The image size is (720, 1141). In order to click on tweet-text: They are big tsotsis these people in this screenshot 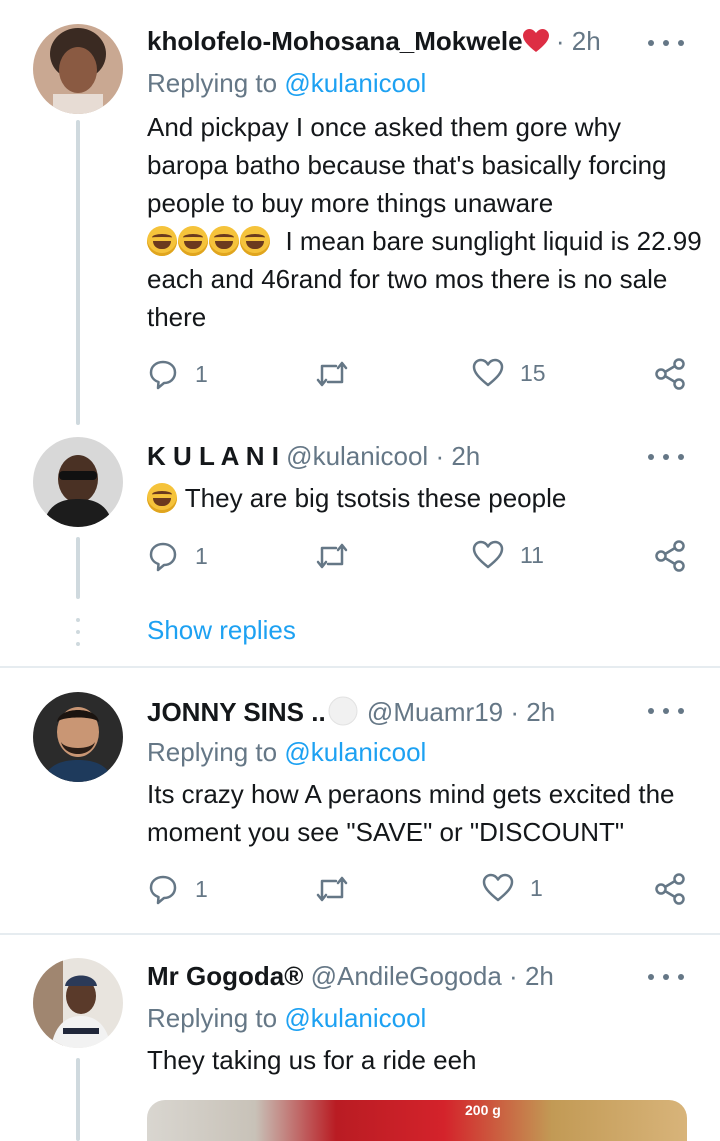, I will do `click(427, 498)`.